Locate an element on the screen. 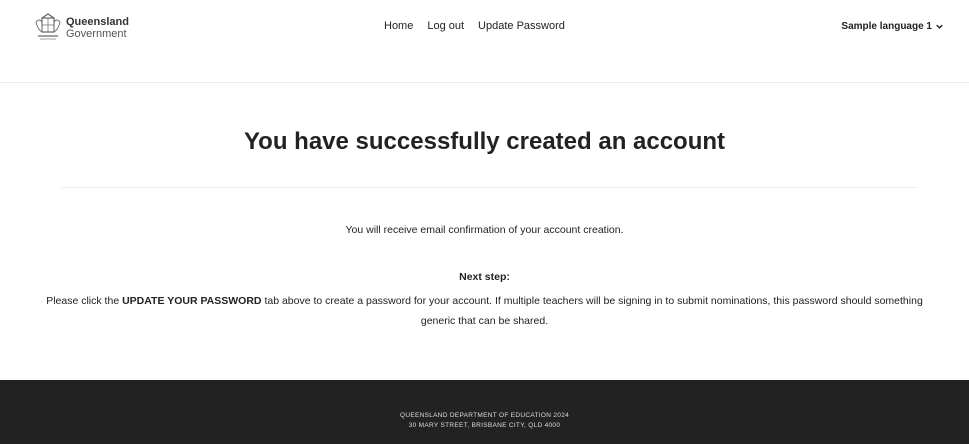 Image resolution: width=969 pixels, height=444 pixels. instruction-prefix: Please click the is located at coordinates (83, 301).